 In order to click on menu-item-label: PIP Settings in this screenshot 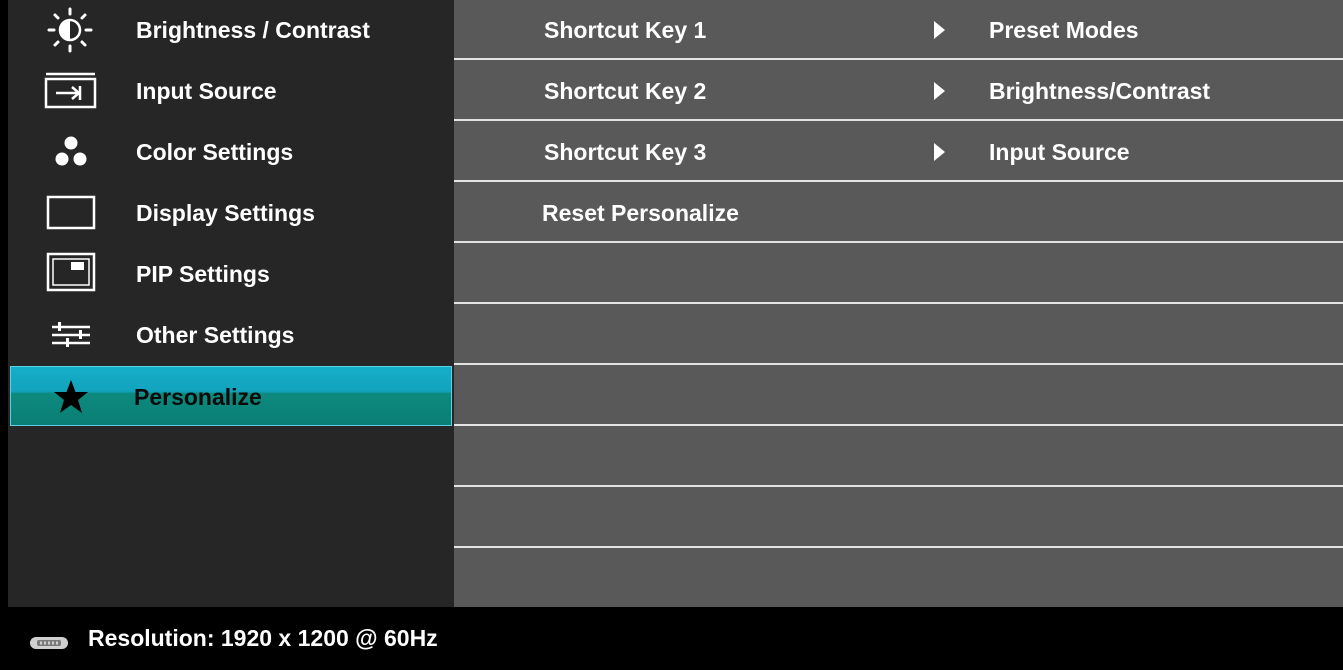, I will do `click(203, 274)`.